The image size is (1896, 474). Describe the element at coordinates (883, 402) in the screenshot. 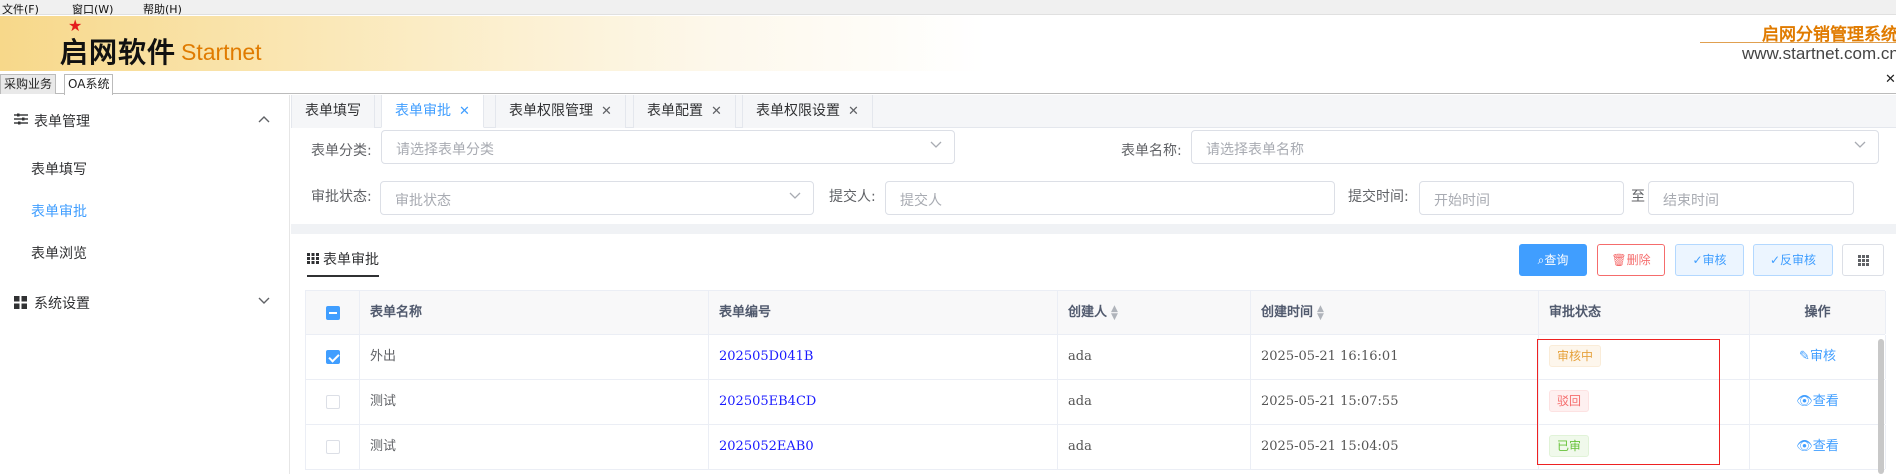

I see `cell-form-code: 202505EB4CD` at that location.